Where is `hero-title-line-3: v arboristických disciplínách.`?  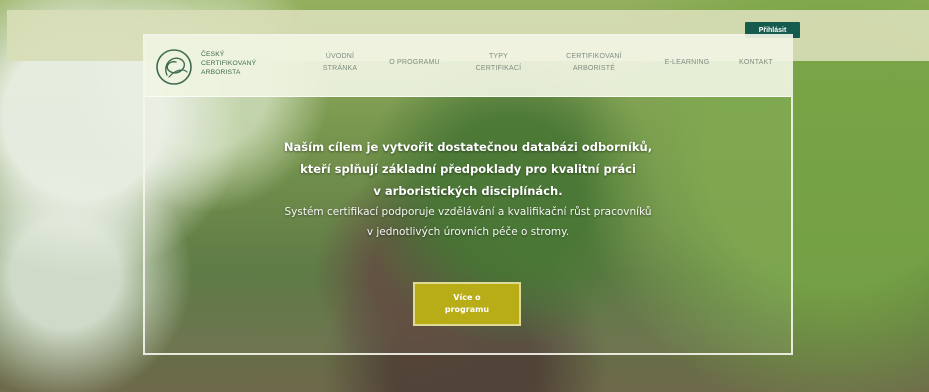
hero-title-line-3: v arboristických disciplínách. is located at coordinates (468, 191).